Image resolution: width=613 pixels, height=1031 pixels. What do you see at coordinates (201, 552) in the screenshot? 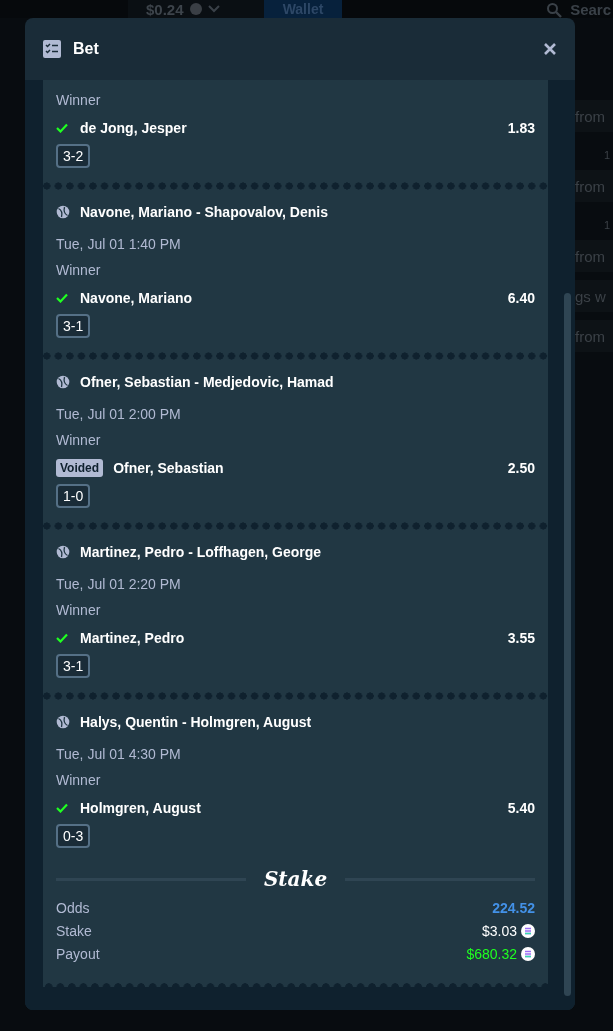
I see `match-title: Martinez, Pedro - Loffhagen, George` at bounding box center [201, 552].